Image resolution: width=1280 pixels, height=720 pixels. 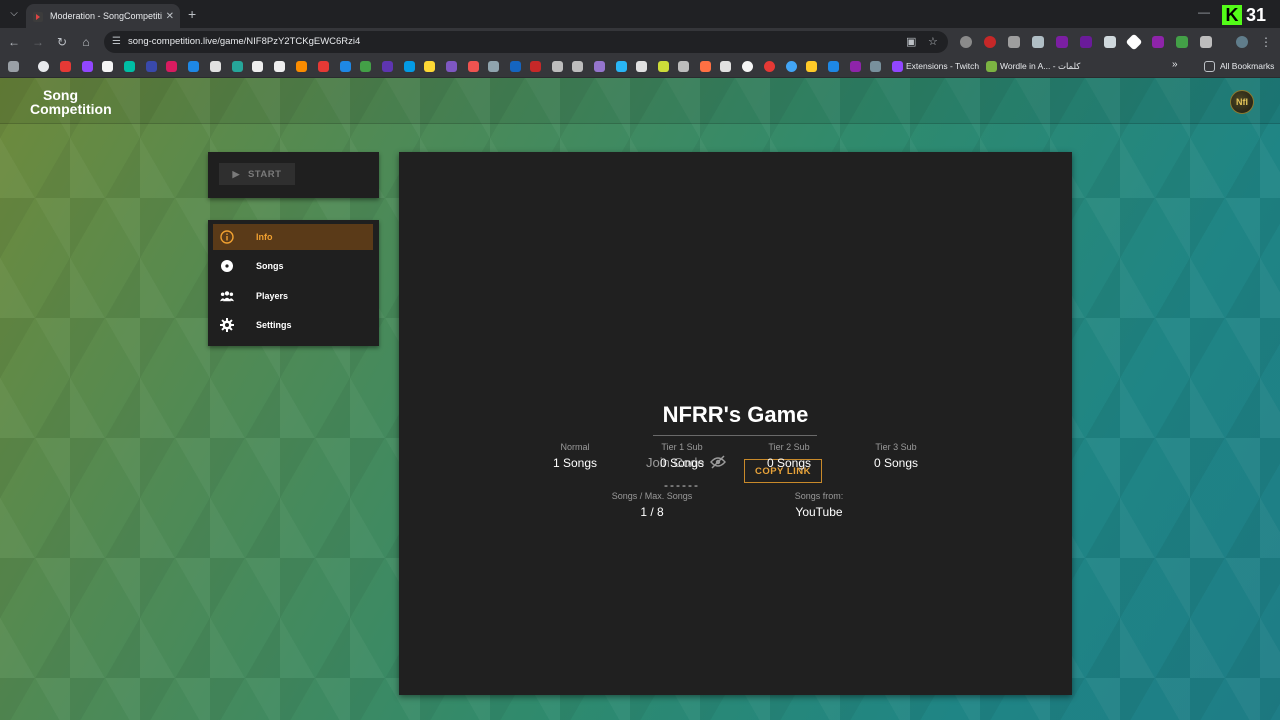 What do you see at coordinates (14, 14) in the screenshot?
I see `tab-search-icon: ⌵` at bounding box center [14, 14].